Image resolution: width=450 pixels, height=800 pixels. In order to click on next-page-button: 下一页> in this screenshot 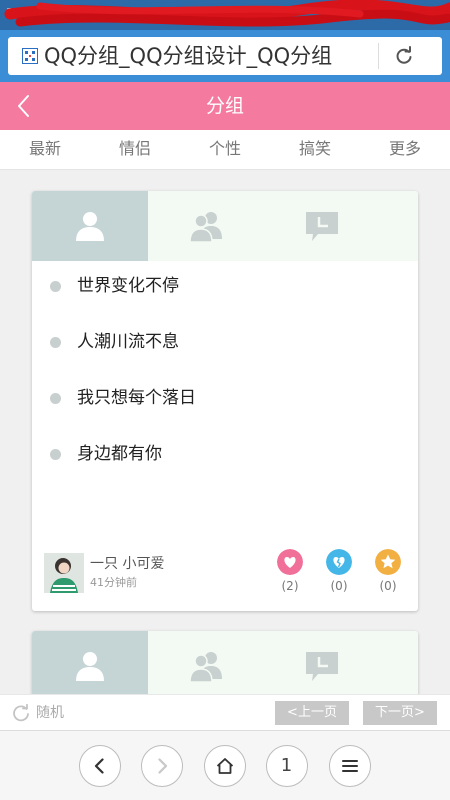, I will do `click(400, 713)`.